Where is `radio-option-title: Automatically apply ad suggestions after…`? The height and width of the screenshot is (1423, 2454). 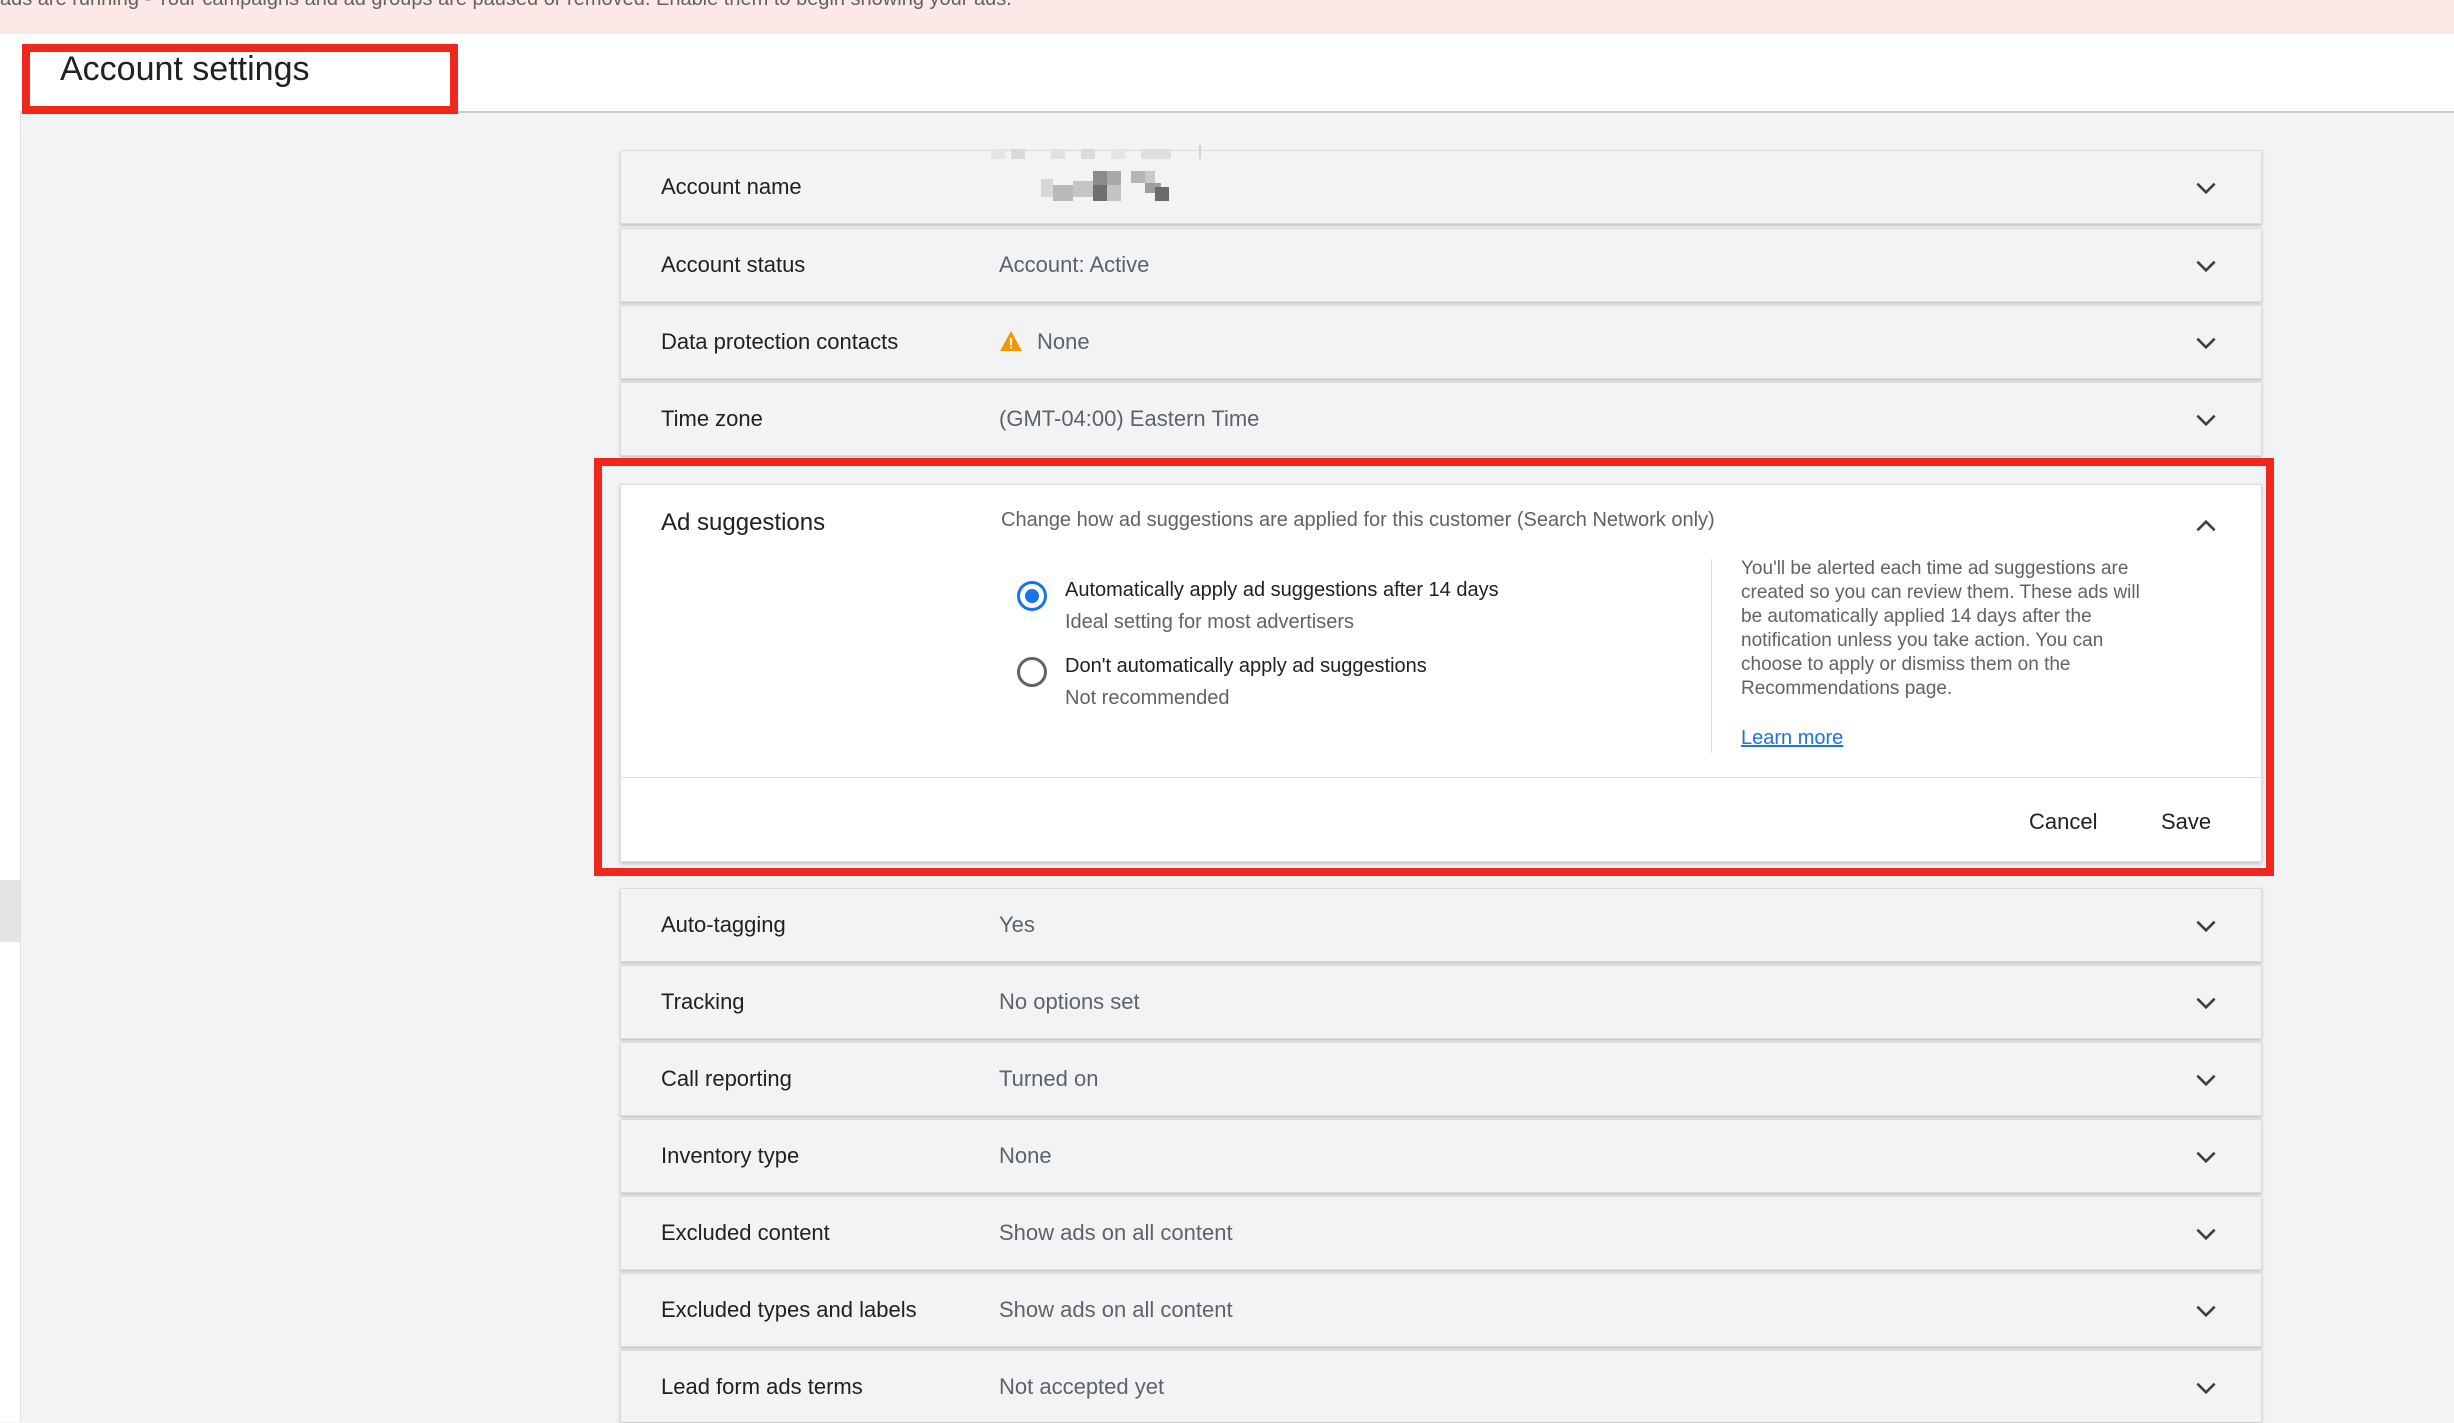
radio-option-title: Automatically apply ad suggestions after… is located at coordinates (1282, 590).